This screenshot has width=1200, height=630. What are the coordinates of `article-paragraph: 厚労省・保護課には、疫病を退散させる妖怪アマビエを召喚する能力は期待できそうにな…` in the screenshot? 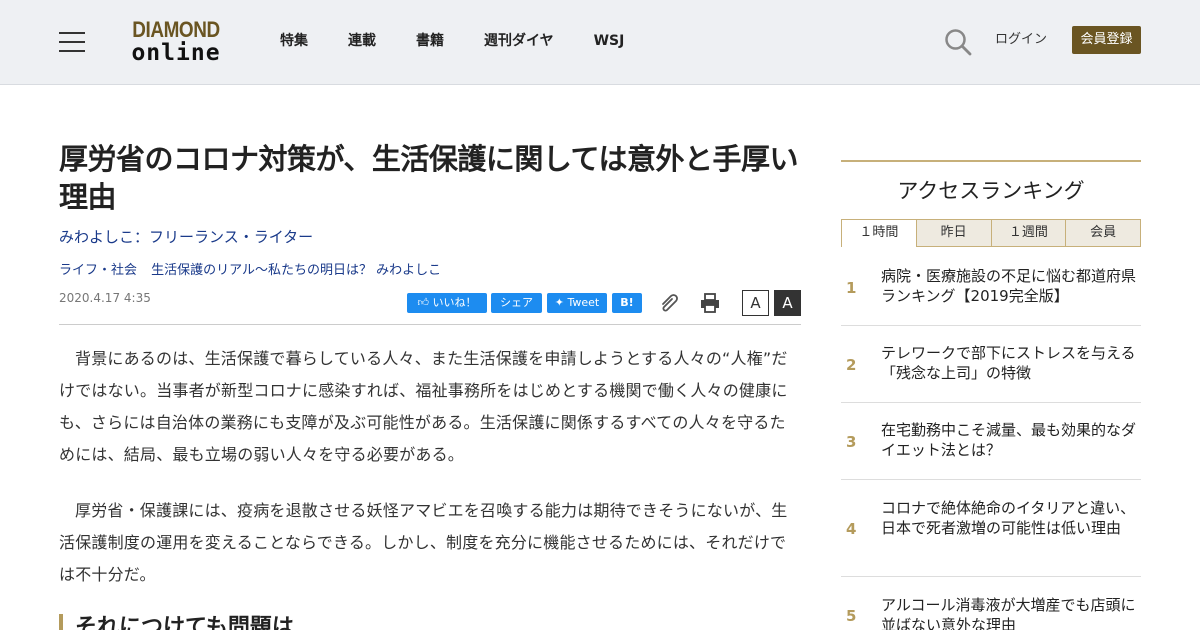 It's located at (423, 542).